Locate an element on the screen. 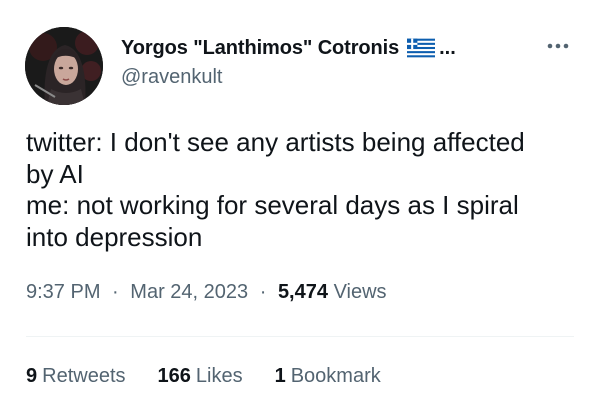  profile-portrait-avatar is located at coordinates (64, 66).